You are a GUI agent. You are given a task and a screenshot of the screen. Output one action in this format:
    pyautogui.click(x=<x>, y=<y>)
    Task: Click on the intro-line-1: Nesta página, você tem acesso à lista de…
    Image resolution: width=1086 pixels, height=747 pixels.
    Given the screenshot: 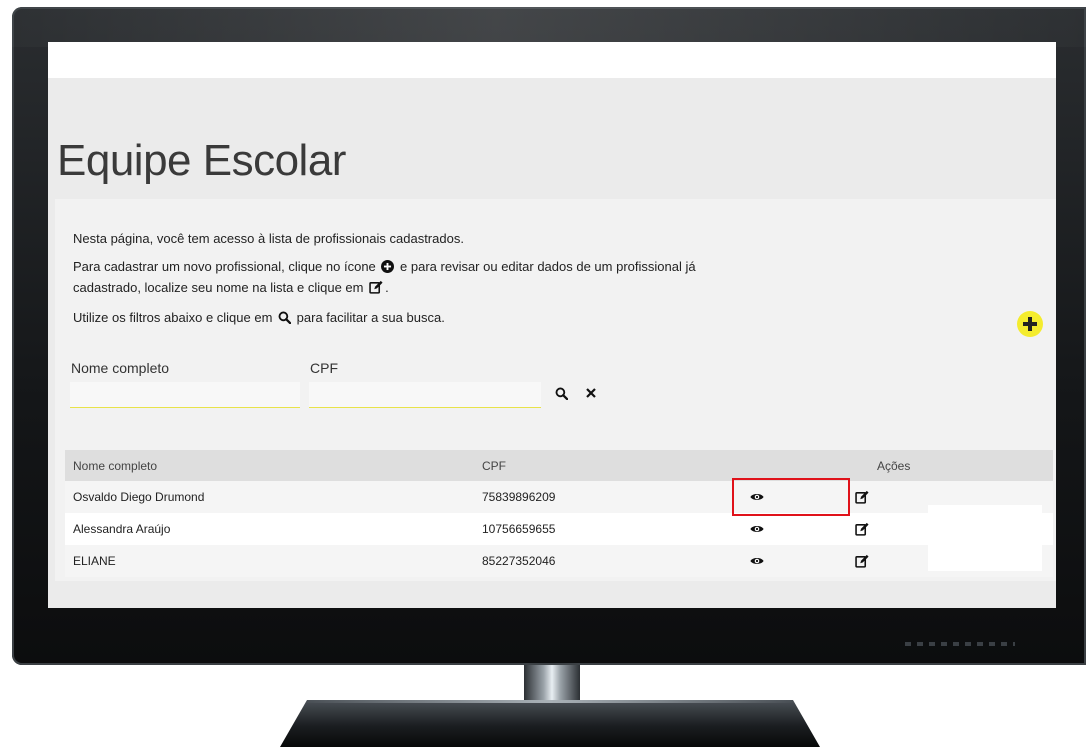 What is the action you would take?
    pyautogui.click(x=268, y=238)
    